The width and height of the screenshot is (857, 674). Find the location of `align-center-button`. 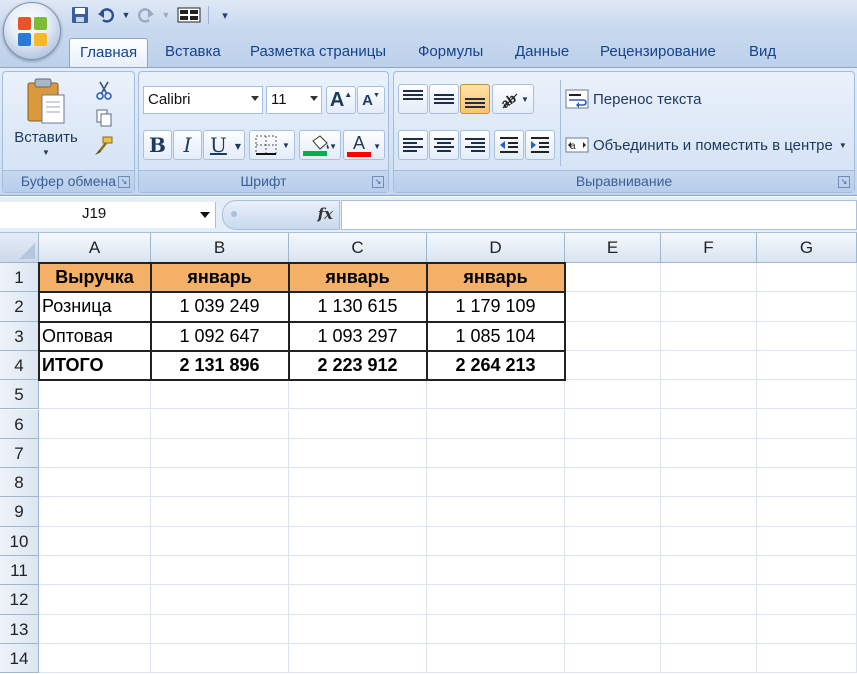

align-center-button is located at coordinates (444, 145).